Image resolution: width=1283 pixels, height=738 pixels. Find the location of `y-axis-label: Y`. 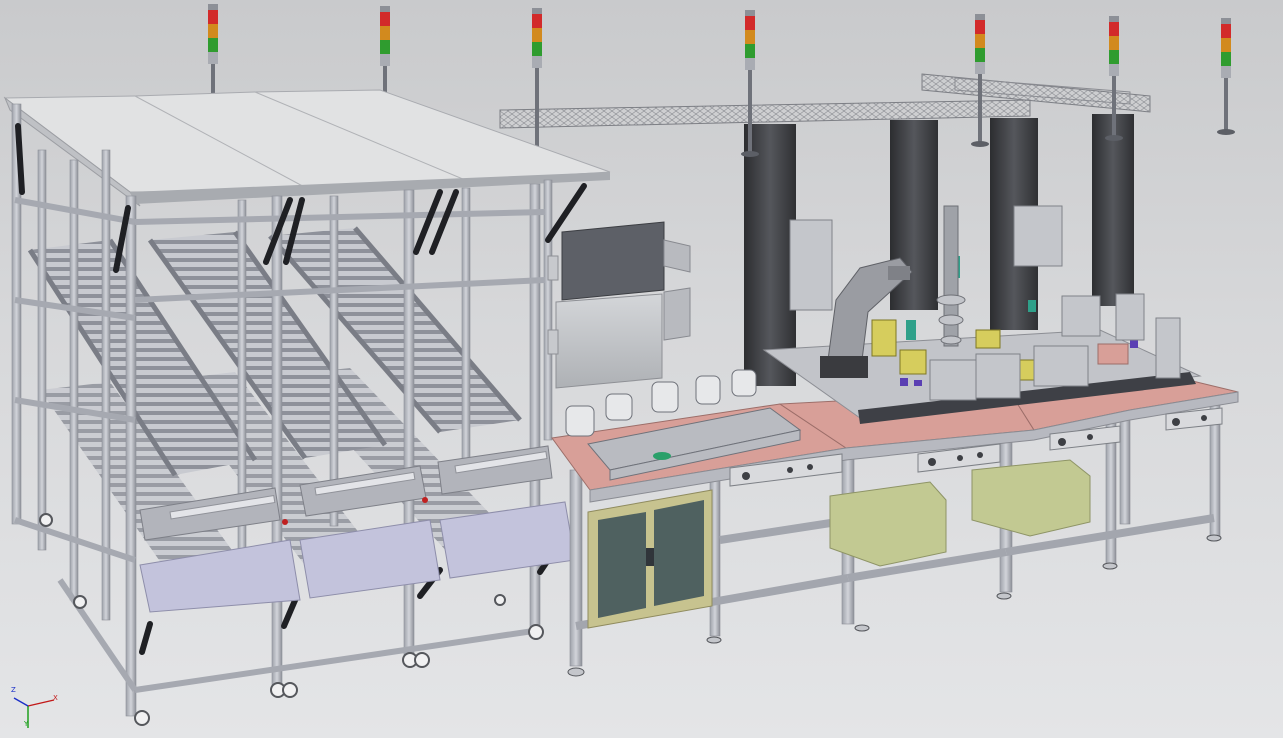

y-axis-label: Y is located at coordinates (26, 724).